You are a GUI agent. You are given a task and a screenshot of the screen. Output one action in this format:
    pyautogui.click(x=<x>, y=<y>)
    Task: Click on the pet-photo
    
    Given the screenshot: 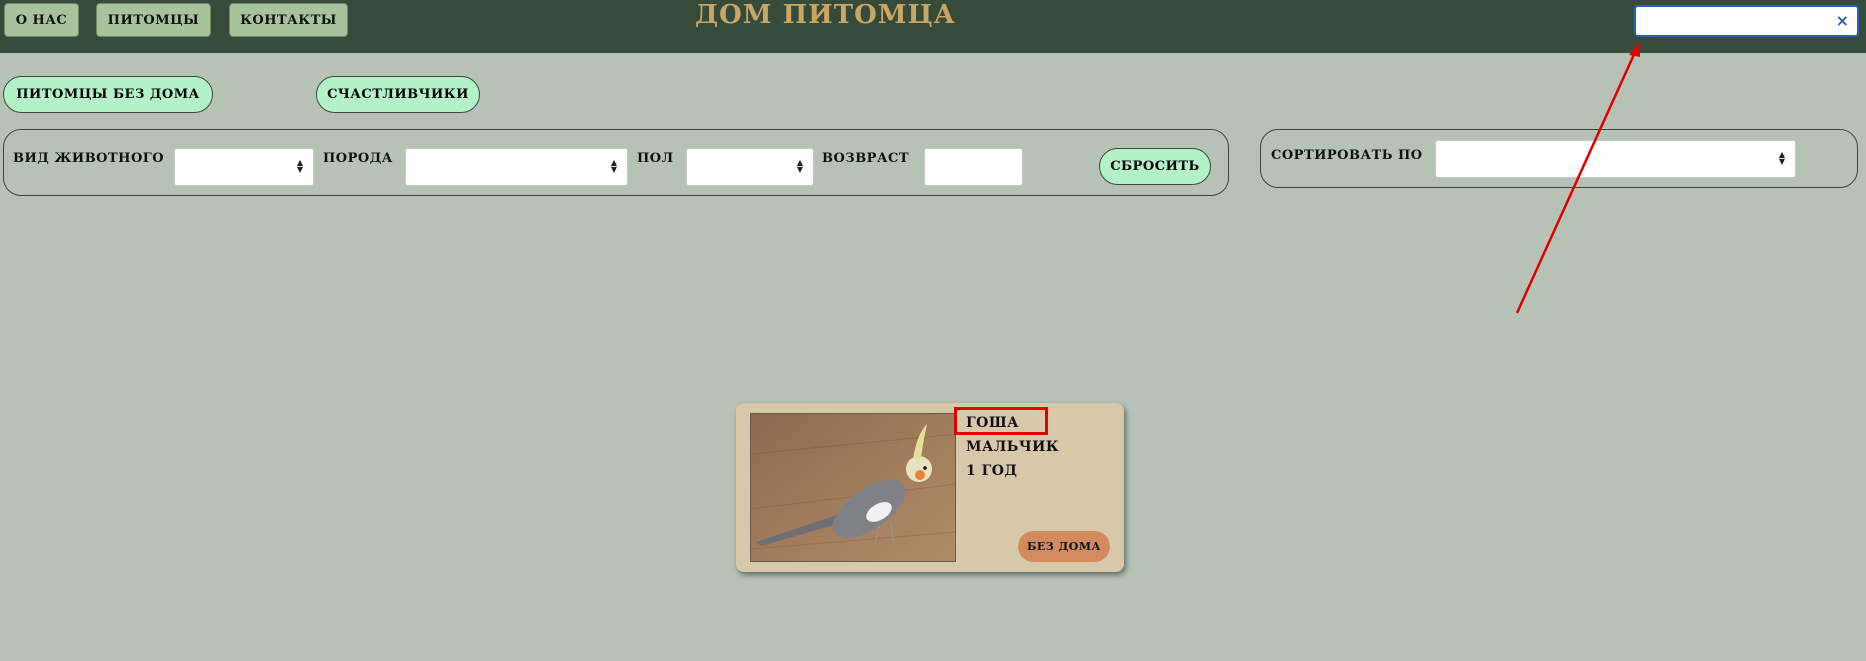 What is the action you would take?
    pyautogui.click(x=853, y=487)
    